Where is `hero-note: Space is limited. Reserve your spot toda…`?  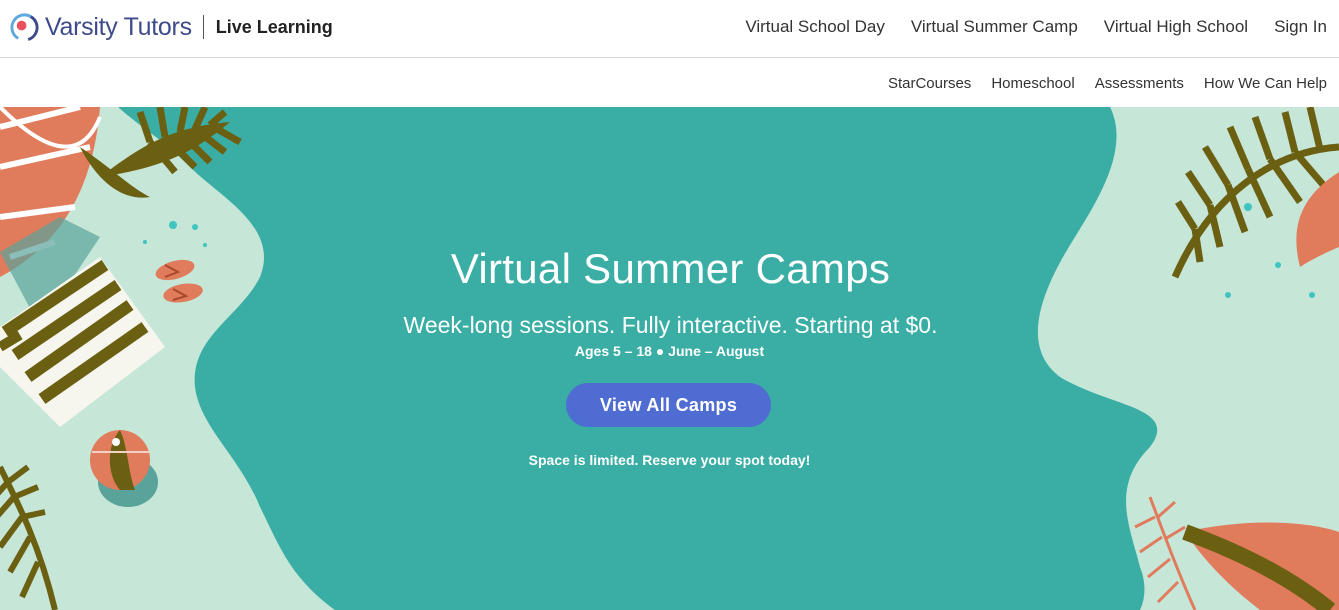
hero-note: Space is limited. Reserve your spot toda… is located at coordinates (669, 460).